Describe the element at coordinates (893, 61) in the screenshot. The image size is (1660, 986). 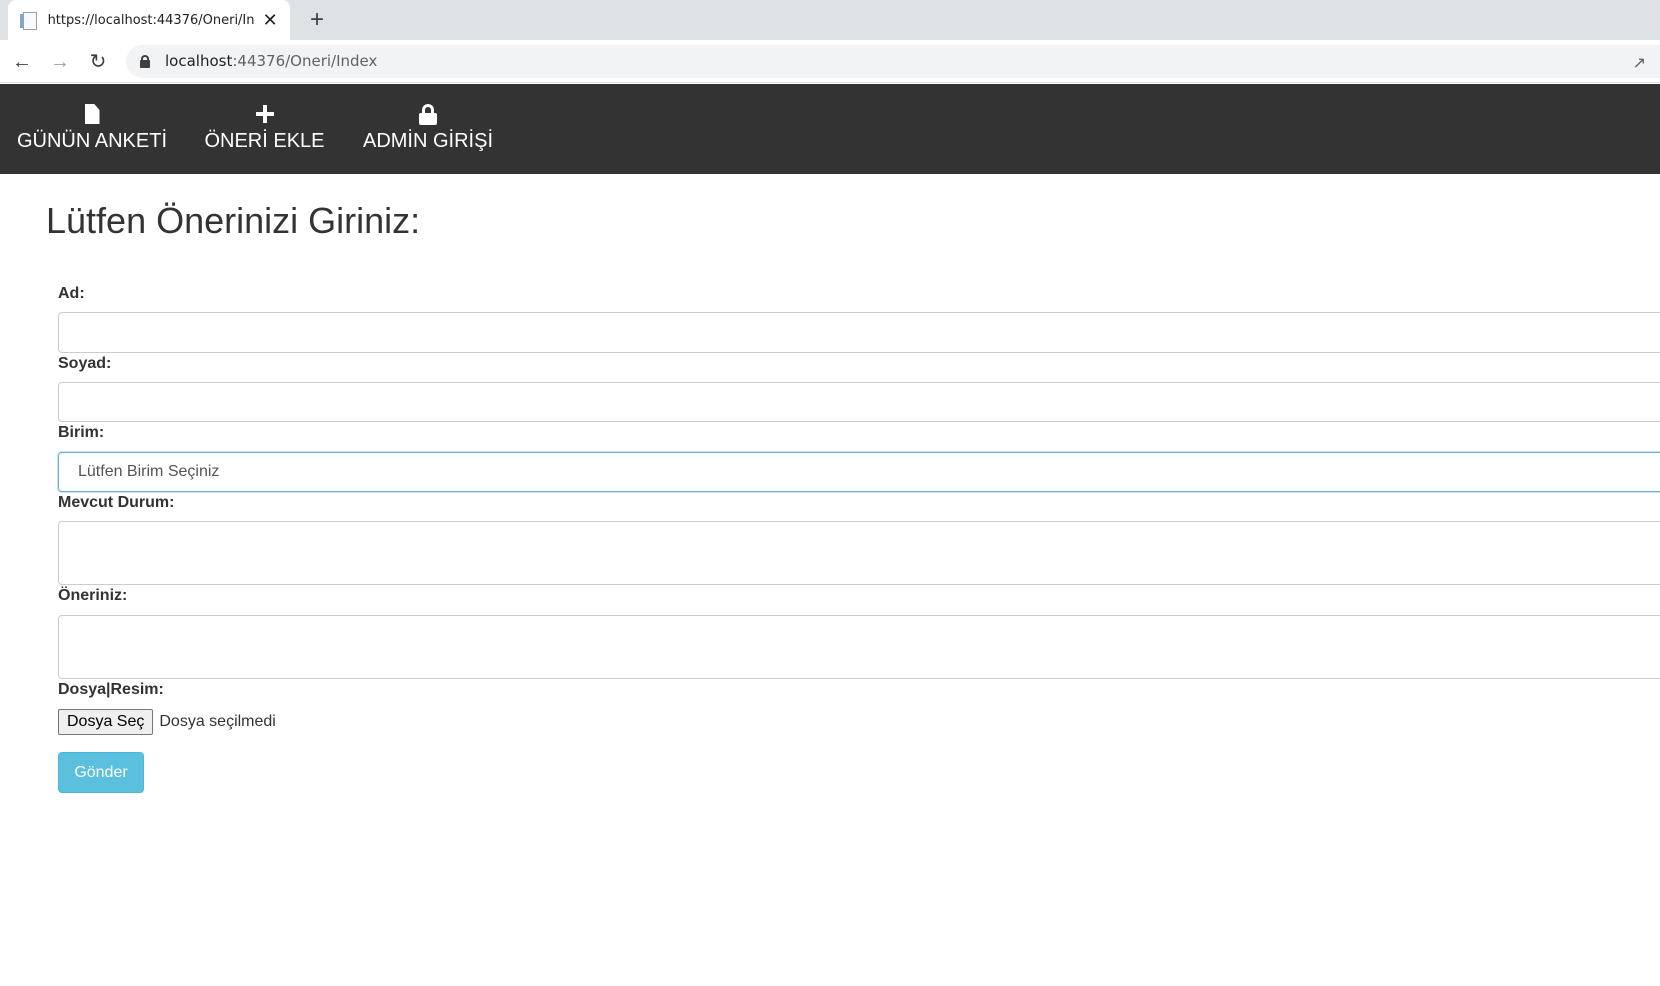
I see `address-bar: localhost:44376/Oneri/Index ↗` at that location.